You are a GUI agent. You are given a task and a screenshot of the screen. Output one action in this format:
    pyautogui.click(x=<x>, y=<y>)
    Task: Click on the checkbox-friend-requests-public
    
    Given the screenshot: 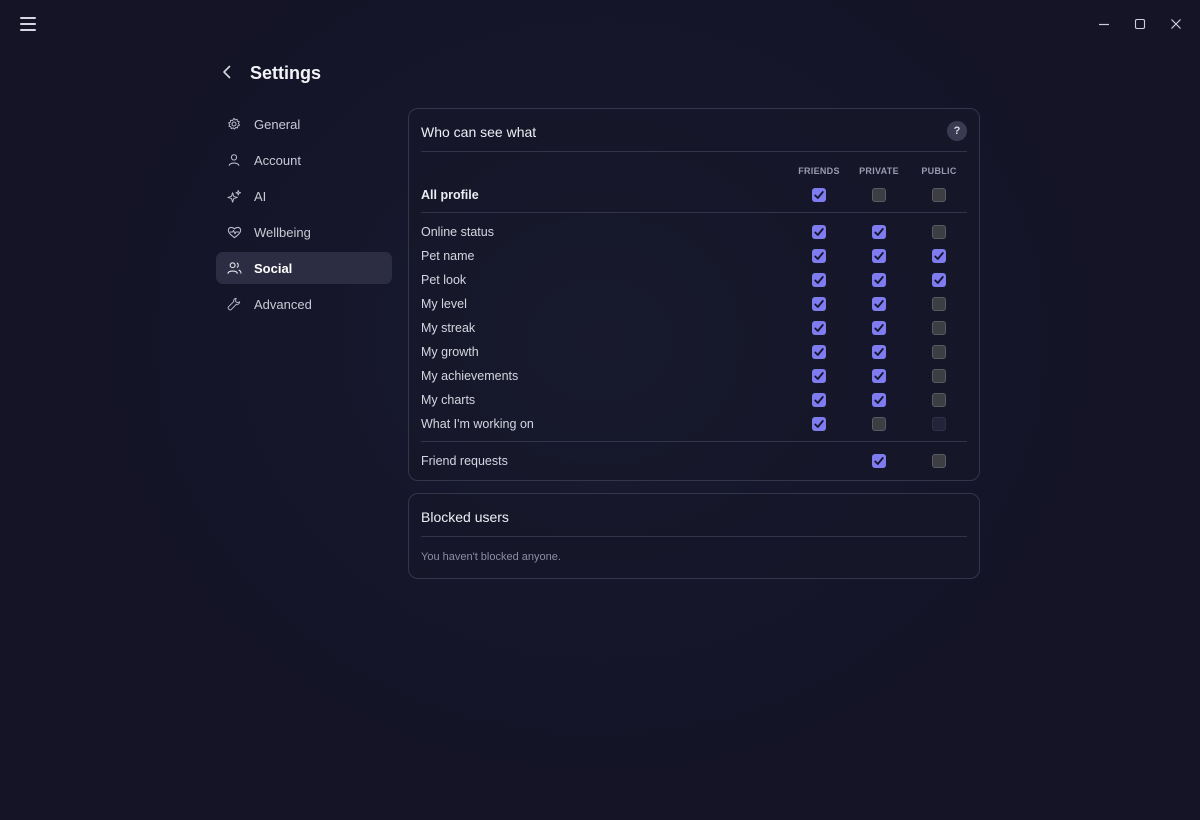 What is the action you would take?
    pyautogui.click(x=939, y=461)
    